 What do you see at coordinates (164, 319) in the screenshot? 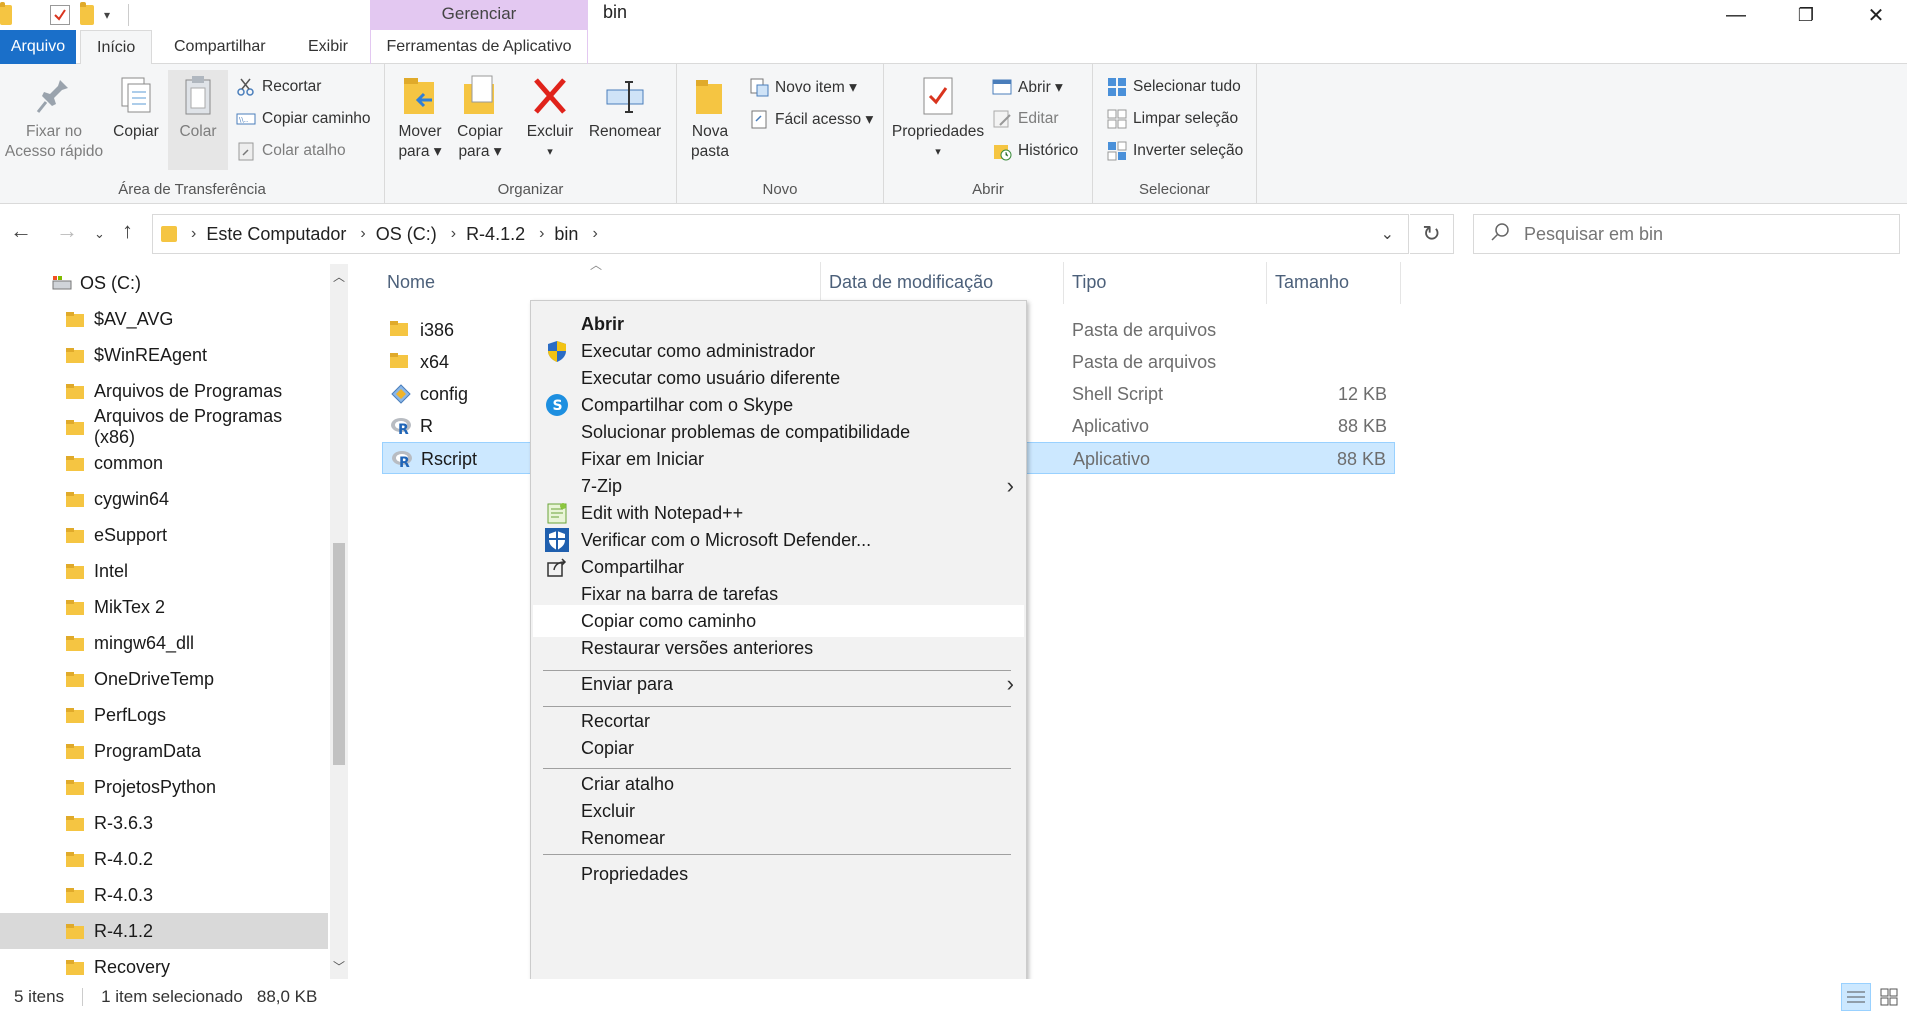
I see `tree-item-av-avg: $AV_AVG` at bounding box center [164, 319].